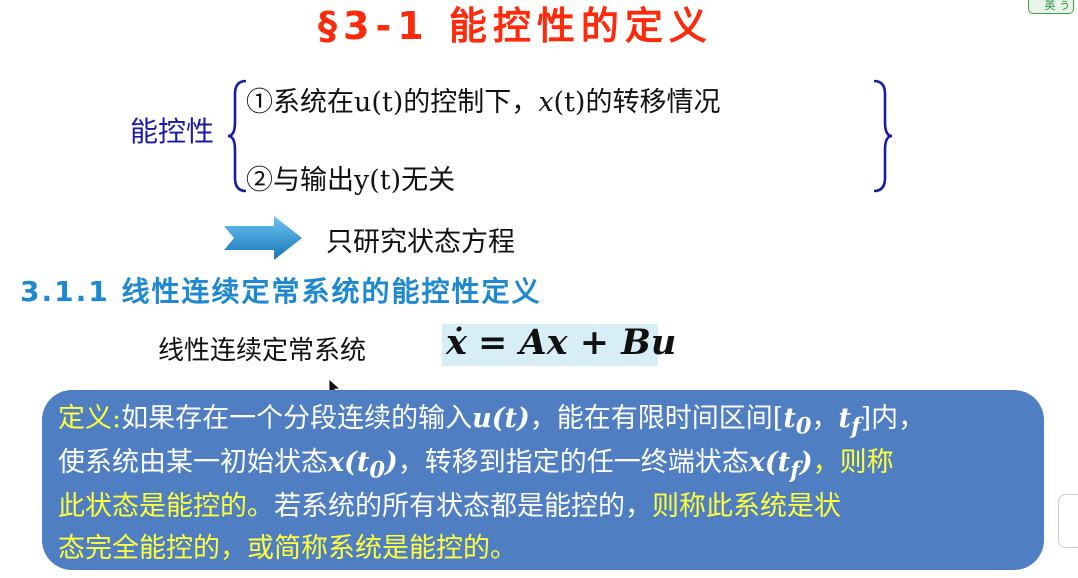  What do you see at coordinates (1068, 521) in the screenshot?
I see `side-panel-tab` at bounding box center [1068, 521].